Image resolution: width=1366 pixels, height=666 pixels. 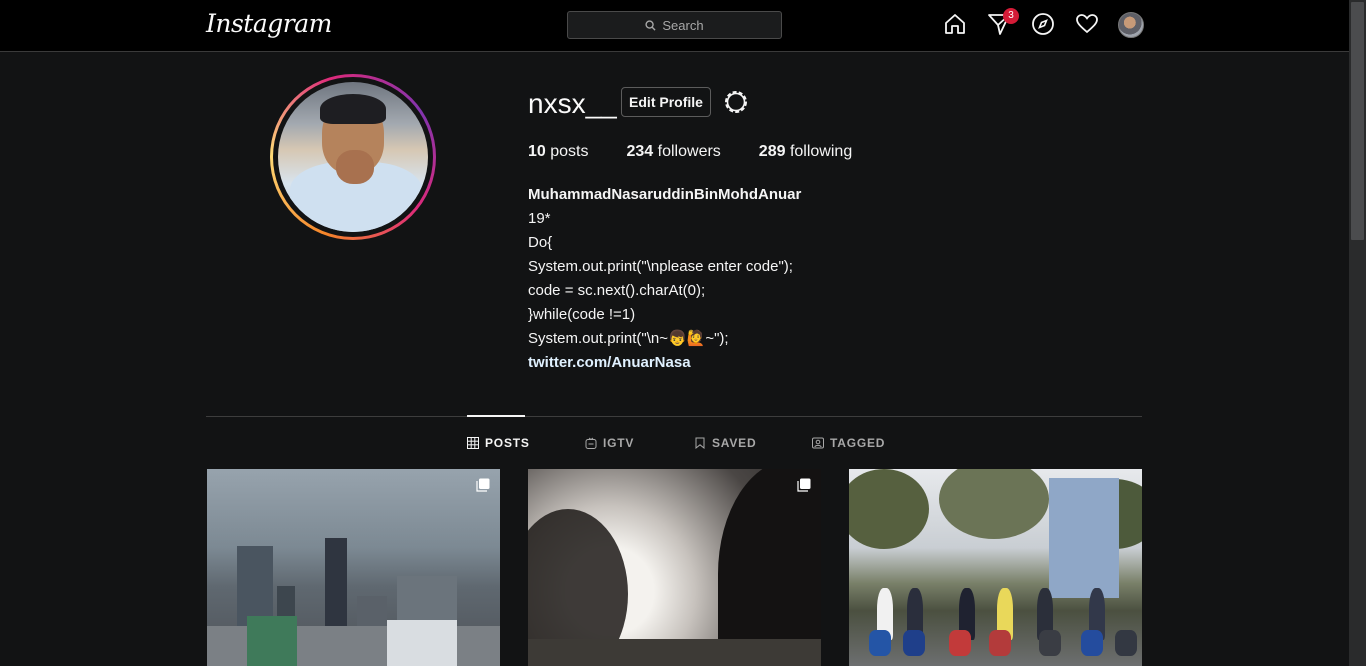 What do you see at coordinates (1084, 538) in the screenshot?
I see `truck-shape` at bounding box center [1084, 538].